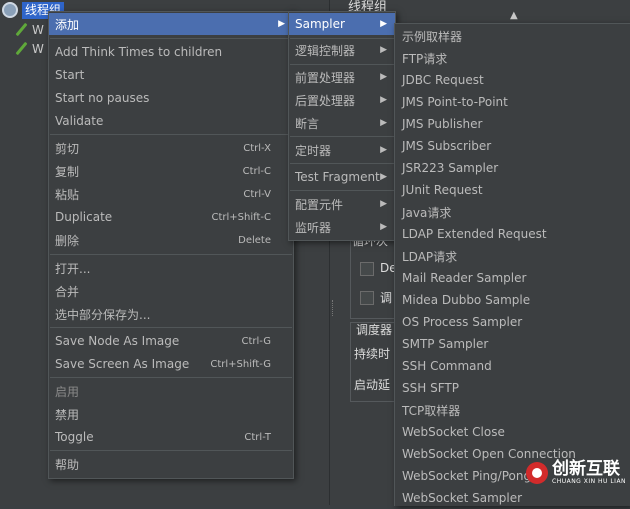 The width and height of the screenshot is (630, 509). Describe the element at coordinates (171, 414) in the screenshot. I see `menu-item-disable: 禁用` at that location.